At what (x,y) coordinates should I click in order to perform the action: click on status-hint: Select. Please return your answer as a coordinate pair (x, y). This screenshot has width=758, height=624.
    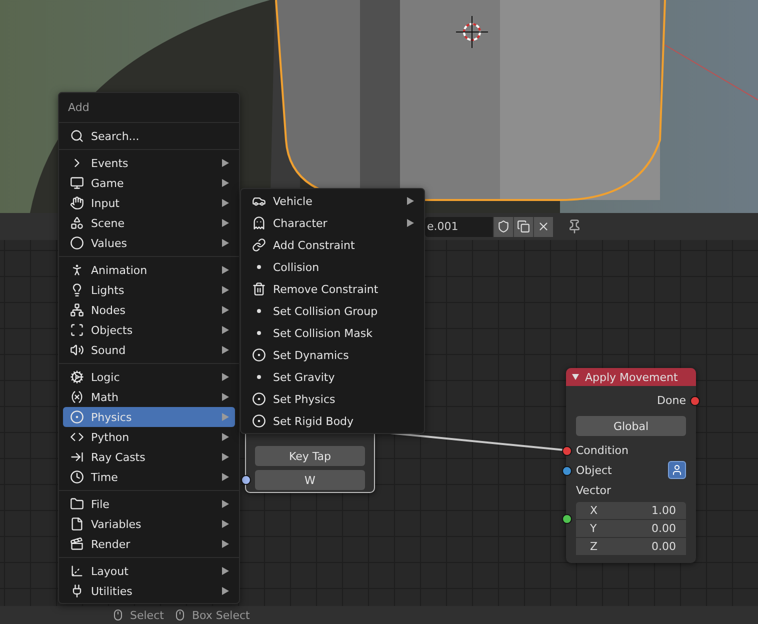
    Looking at the image, I should click on (147, 615).